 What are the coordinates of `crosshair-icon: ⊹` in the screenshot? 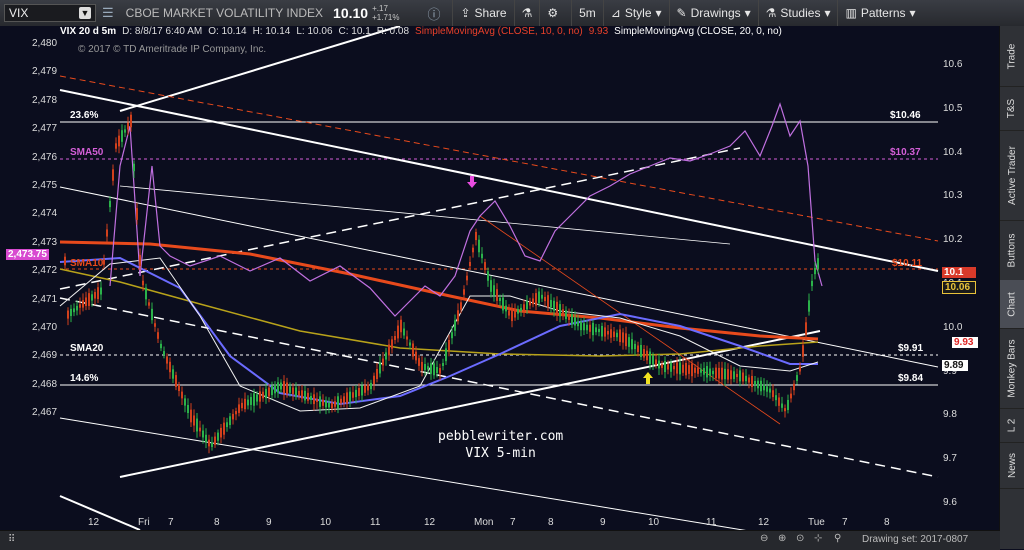 It's located at (818, 538).